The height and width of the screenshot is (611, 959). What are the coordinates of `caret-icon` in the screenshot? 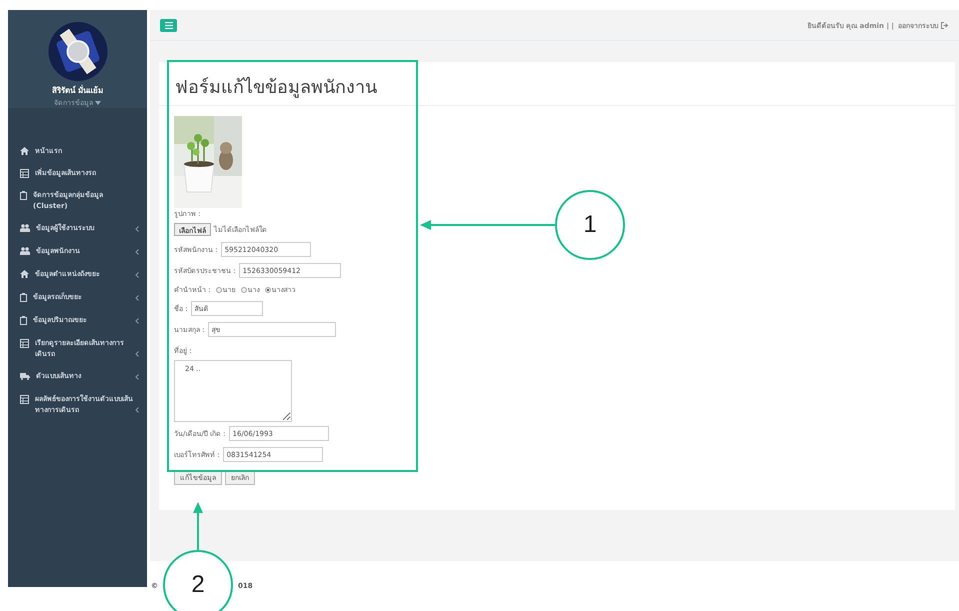 It's located at (98, 102).